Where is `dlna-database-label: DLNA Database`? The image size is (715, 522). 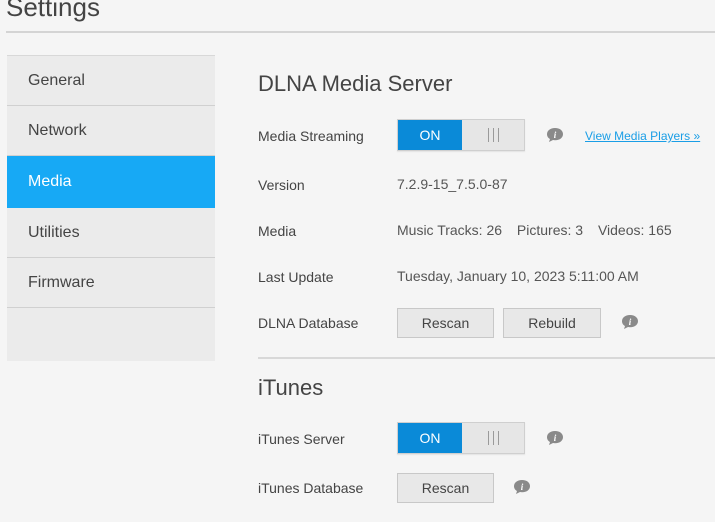
dlna-database-label: DLNA Database is located at coordinates (308, 323).